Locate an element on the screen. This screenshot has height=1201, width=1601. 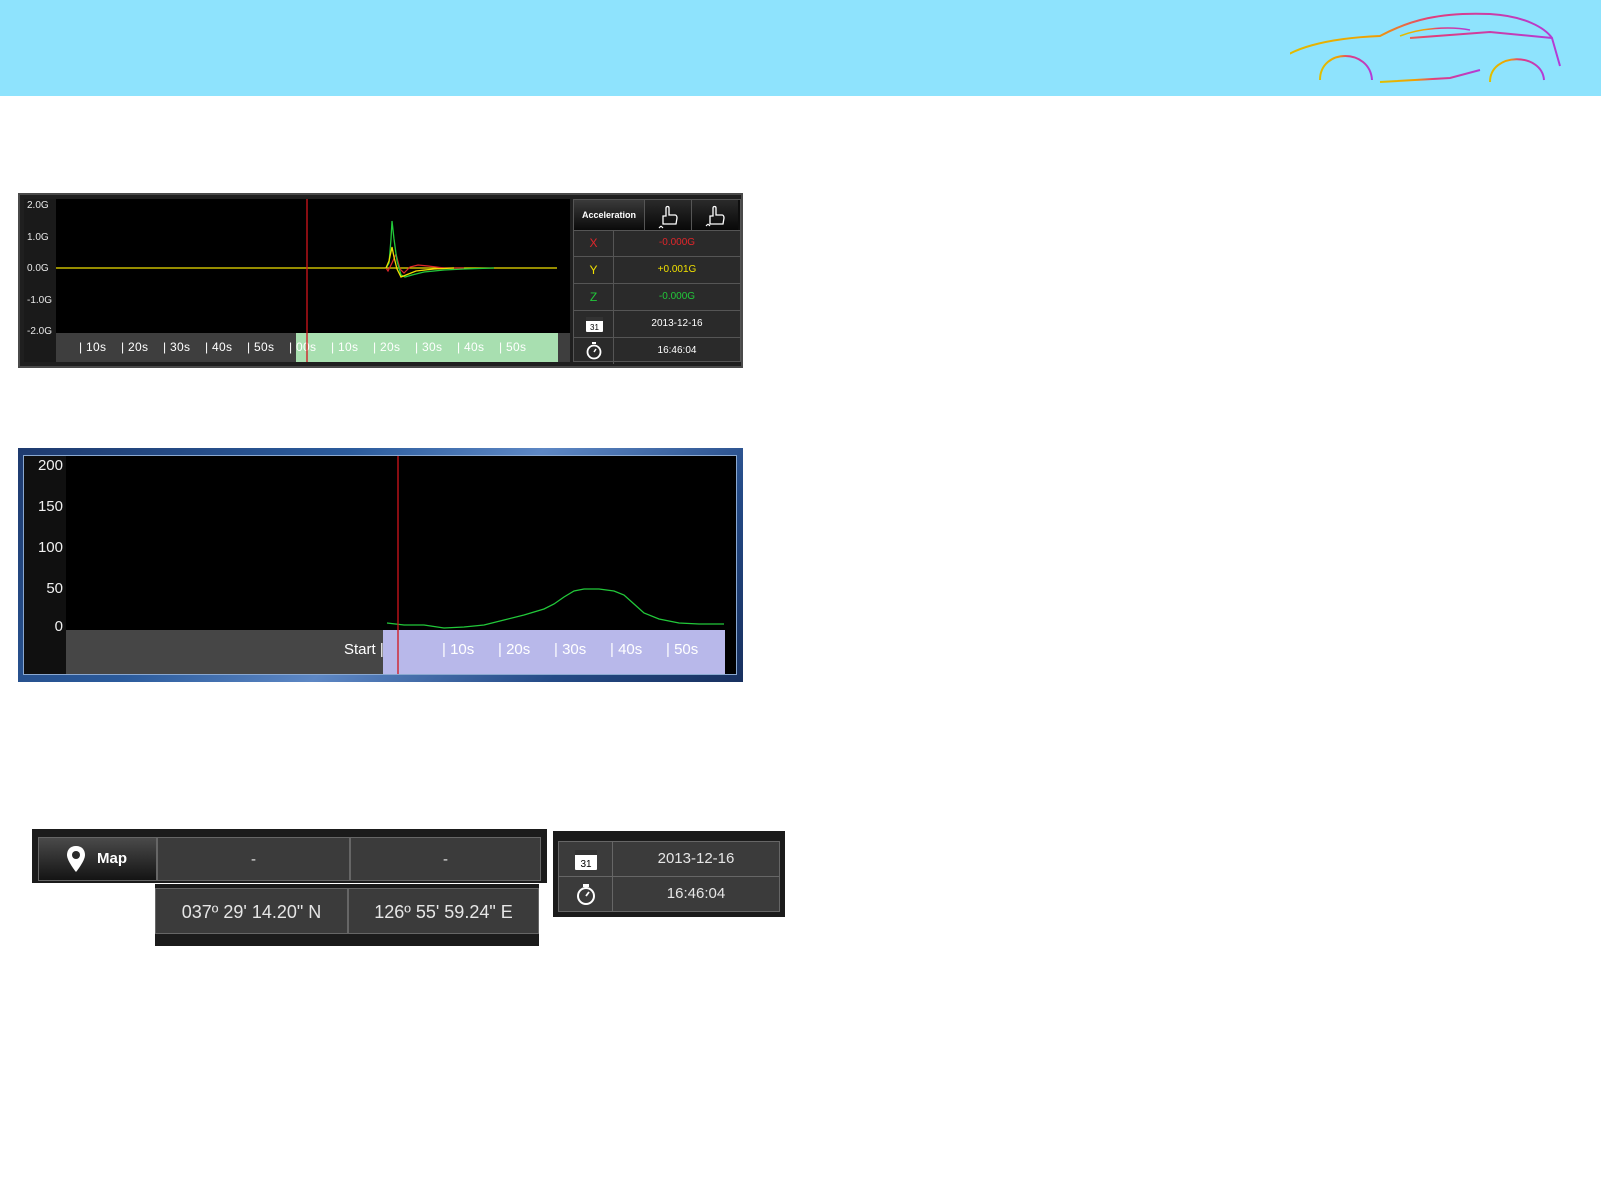
acceleration-label: Acceleration is located at coordinates (609, 215).